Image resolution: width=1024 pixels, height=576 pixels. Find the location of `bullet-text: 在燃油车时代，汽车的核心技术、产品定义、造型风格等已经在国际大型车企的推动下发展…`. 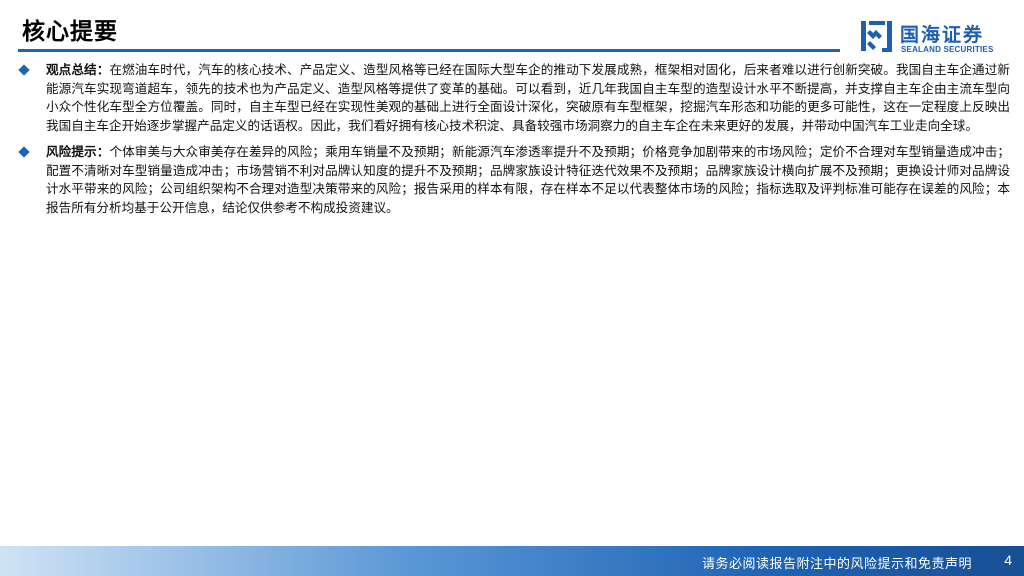

bullet-text: 在燃油车时代，汽车的核心技术、产品定义、造型风格等已经在国际大型车企的推动下发展… is located at coordinates (528, 97).